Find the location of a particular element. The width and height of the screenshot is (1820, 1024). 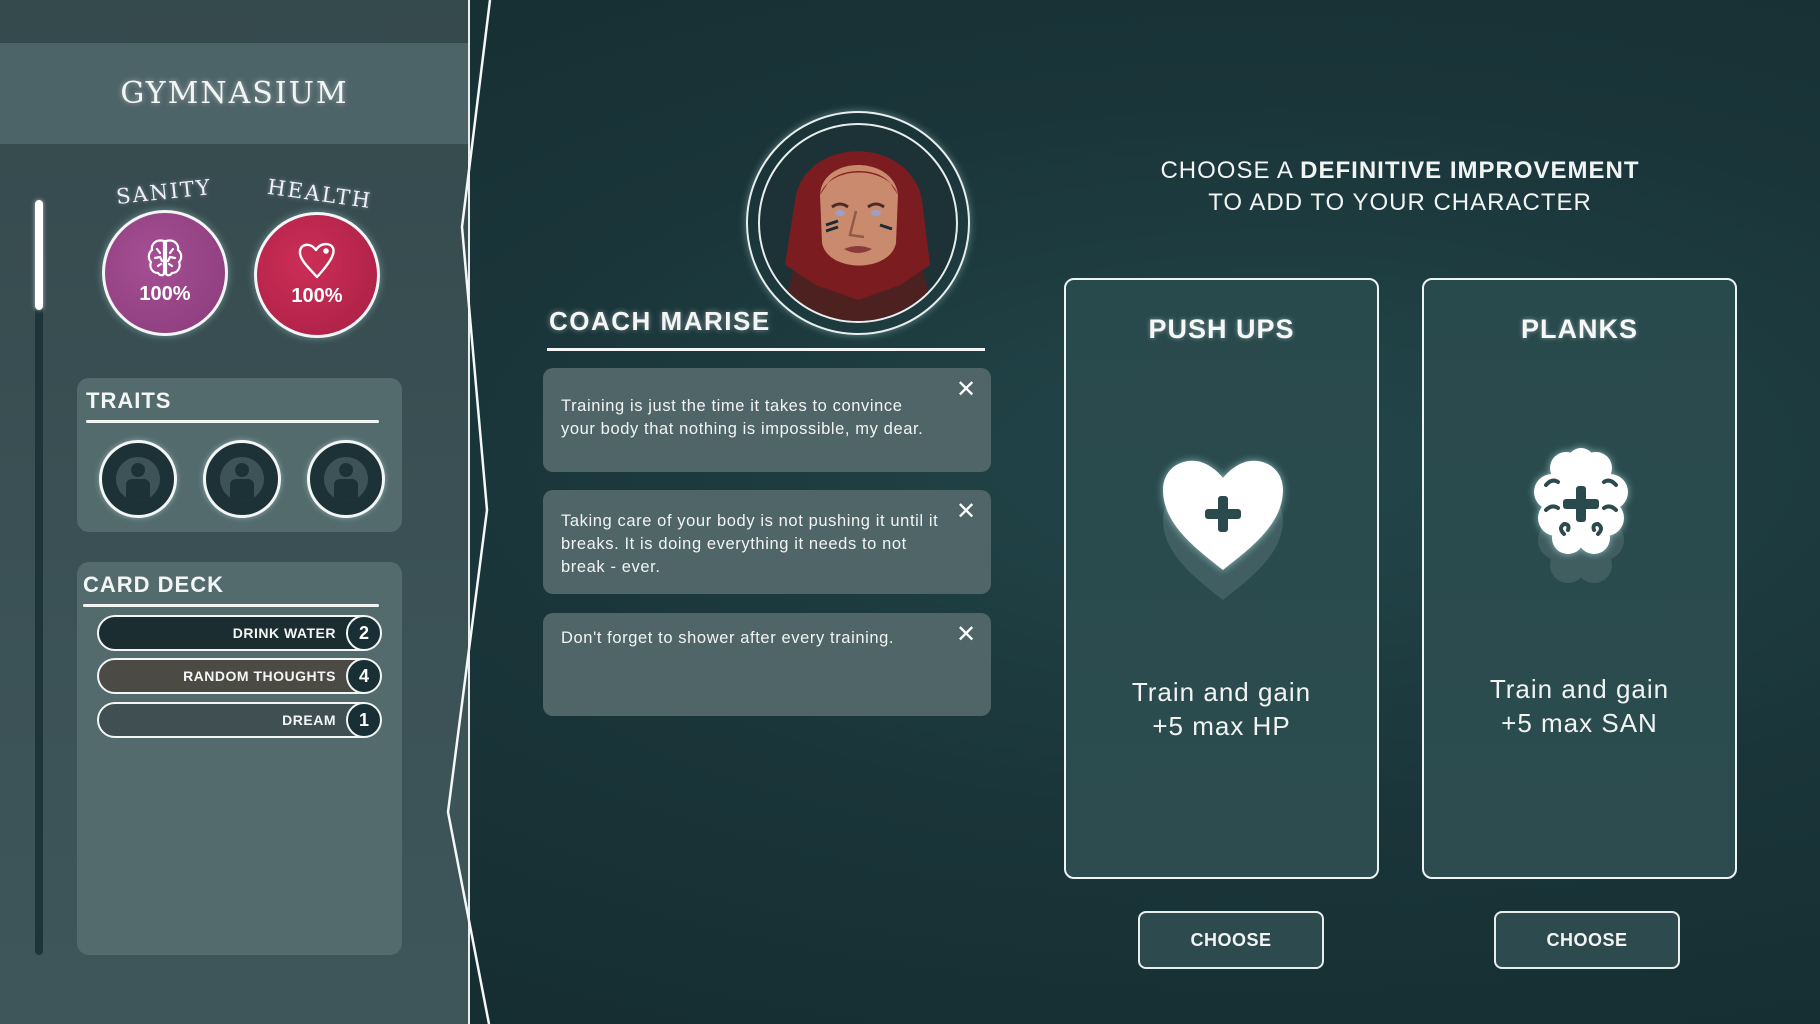

heart-plus-icon is located at coordinates (1223, 520).